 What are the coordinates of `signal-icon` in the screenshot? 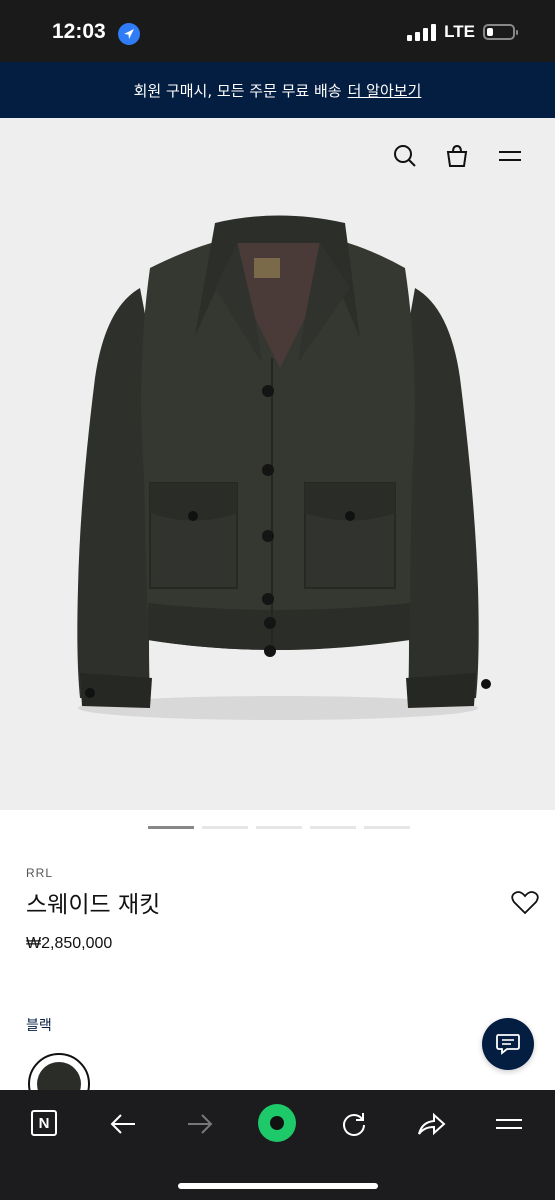 It's located at (422, 32).